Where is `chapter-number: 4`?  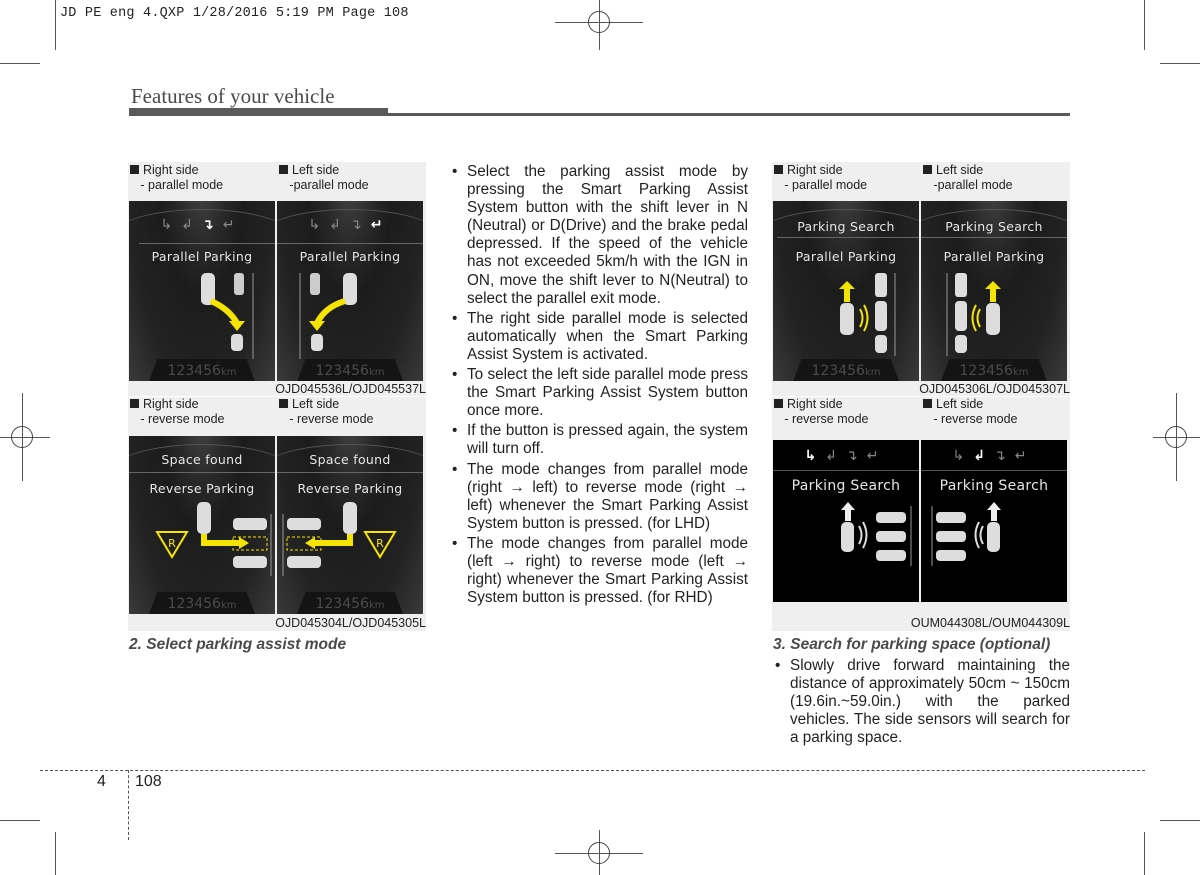 chapter-number: 4 is located at coordinates (101, 781).